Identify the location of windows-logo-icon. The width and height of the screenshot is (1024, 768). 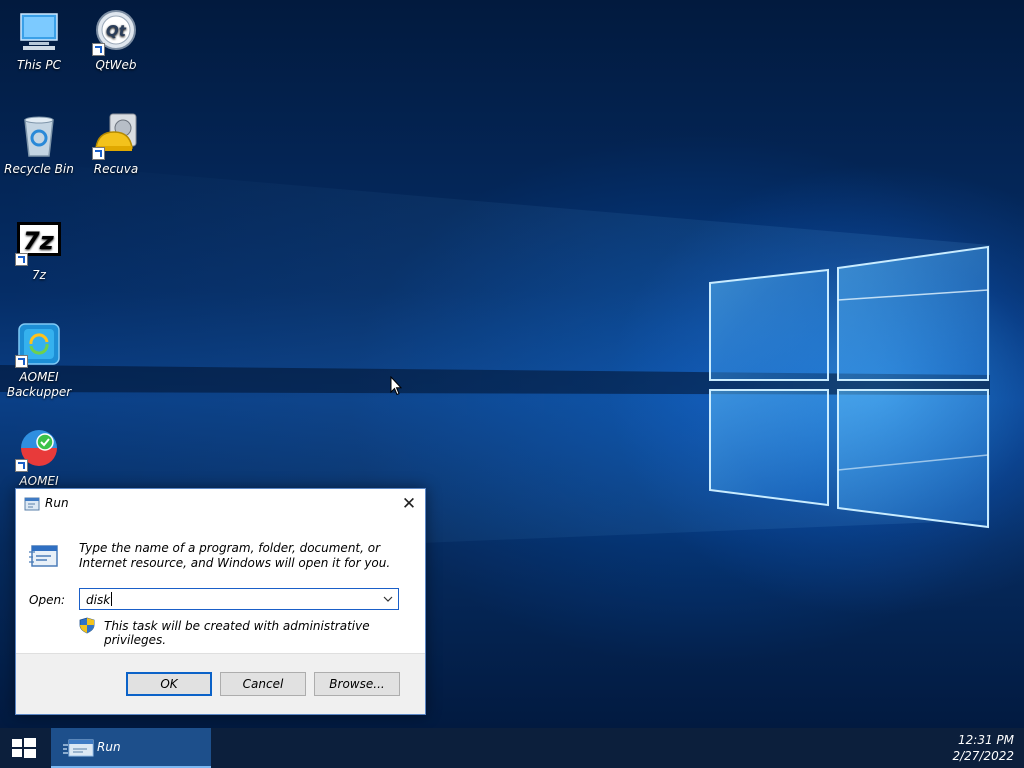
(24, 748).